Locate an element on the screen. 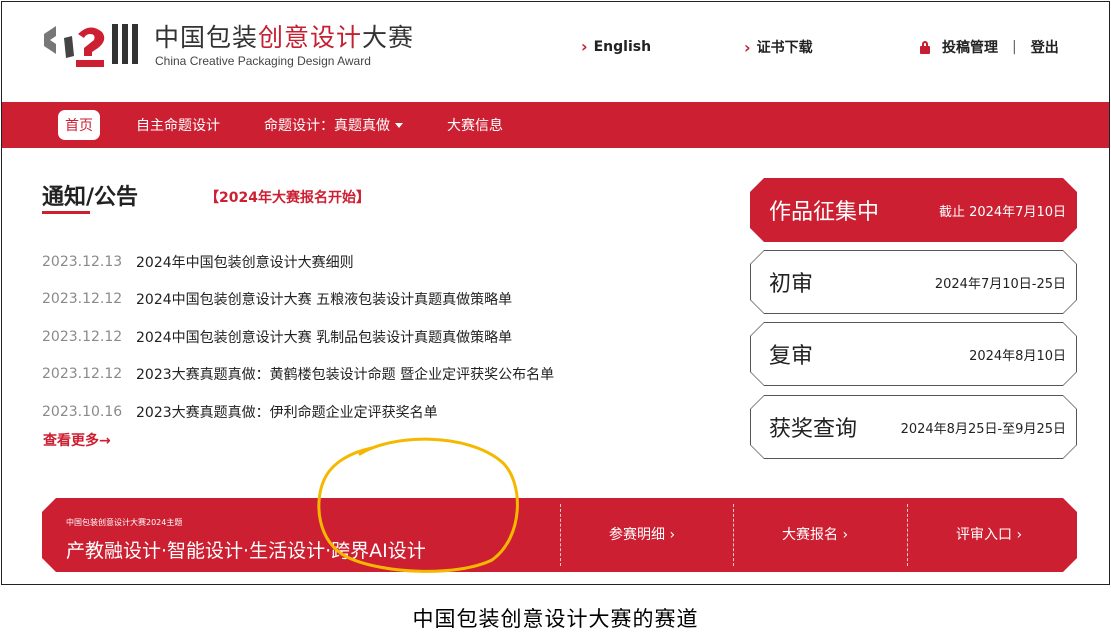 The height and width of the screenshot is (640, 1111). logout-link: 登出 is located at coordinates (1045, 47).